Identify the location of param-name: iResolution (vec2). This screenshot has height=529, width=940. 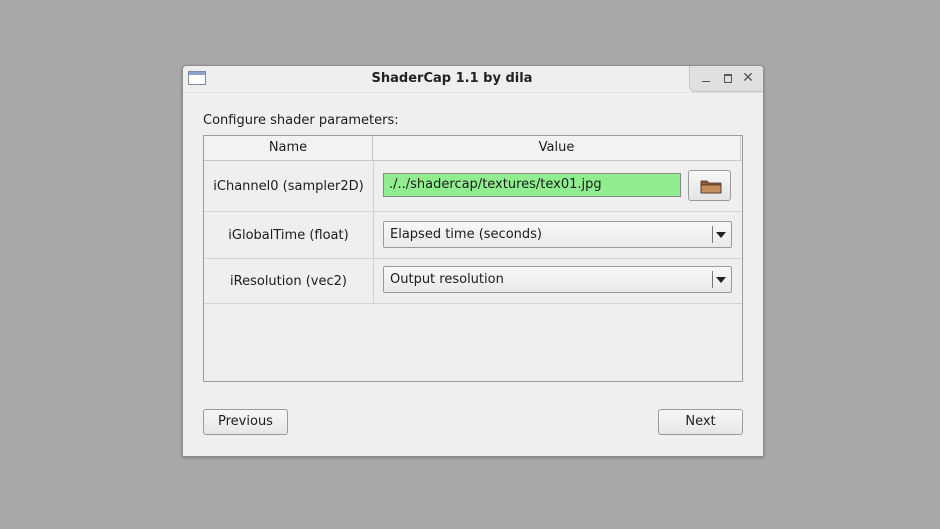
(289, 281).